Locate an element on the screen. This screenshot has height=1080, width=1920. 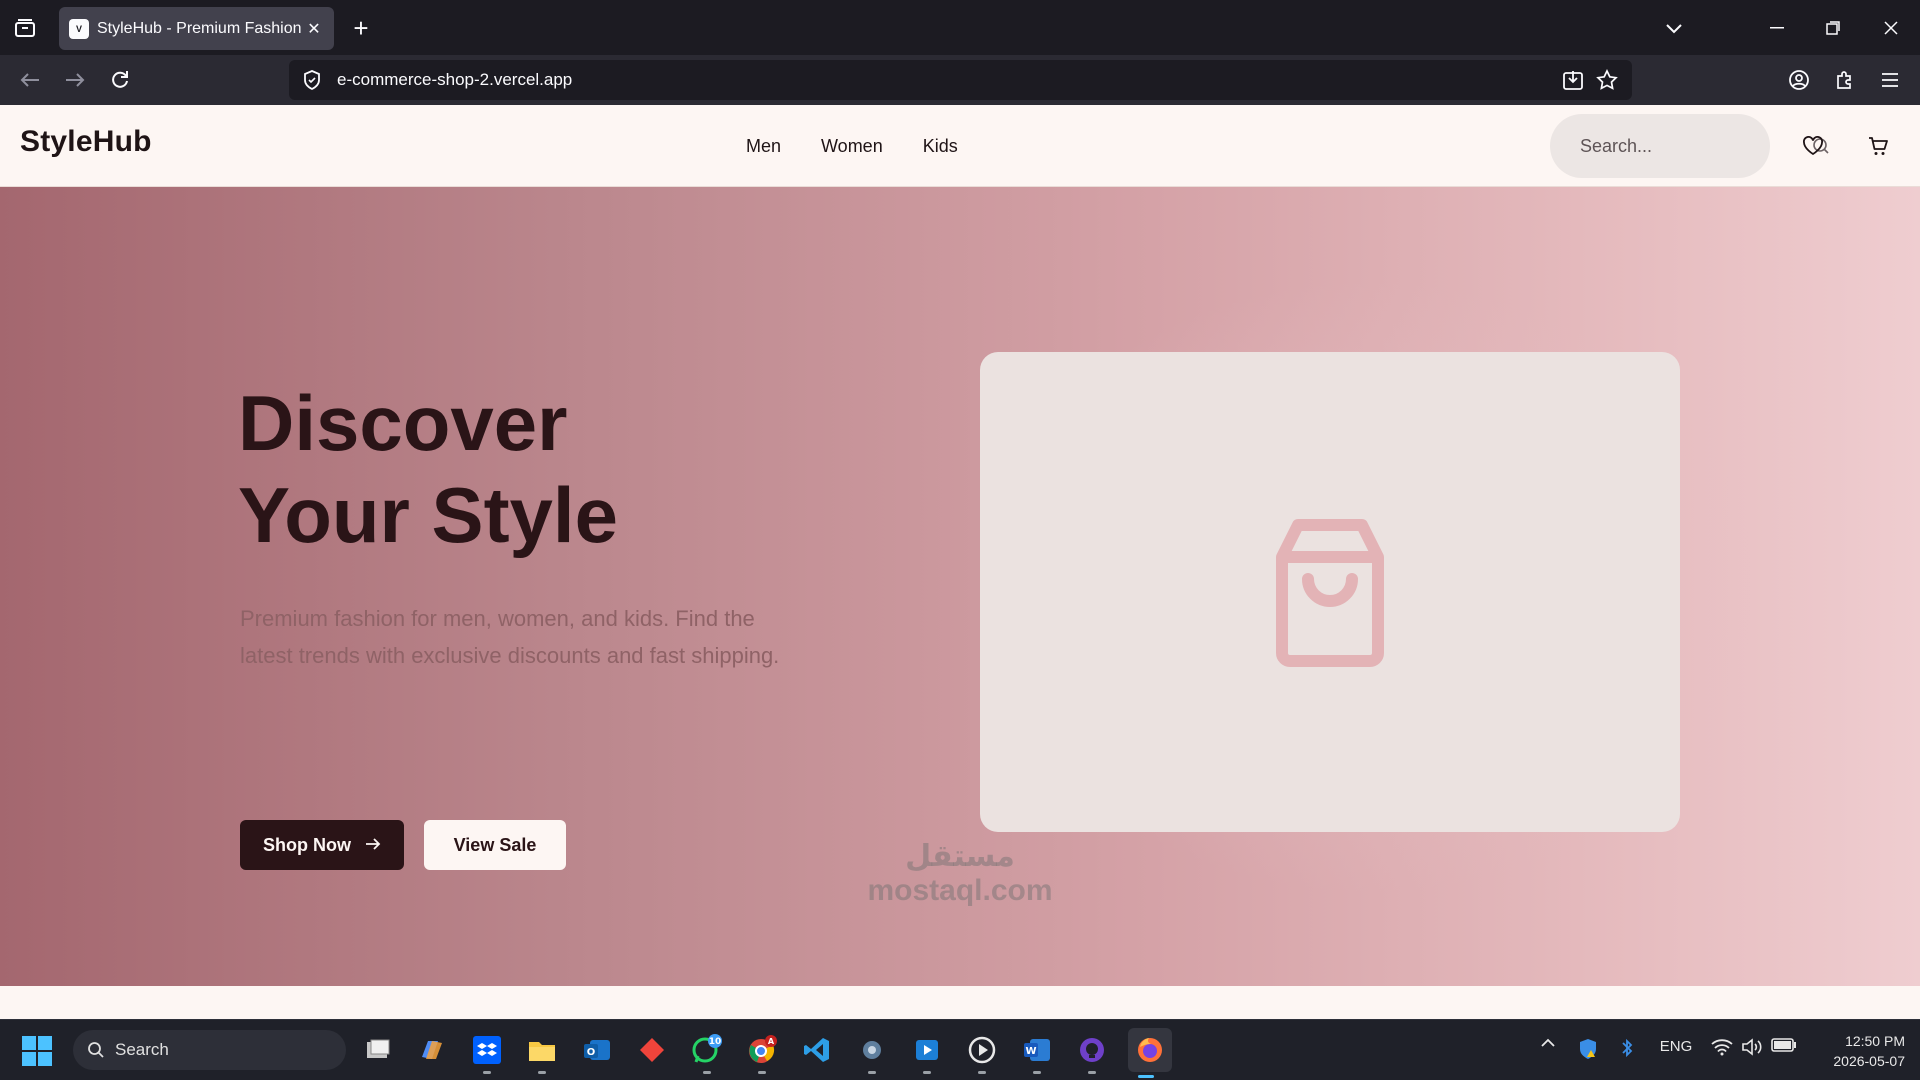
watermark-latin: mostaql.com is located at coordinates (960, 890).